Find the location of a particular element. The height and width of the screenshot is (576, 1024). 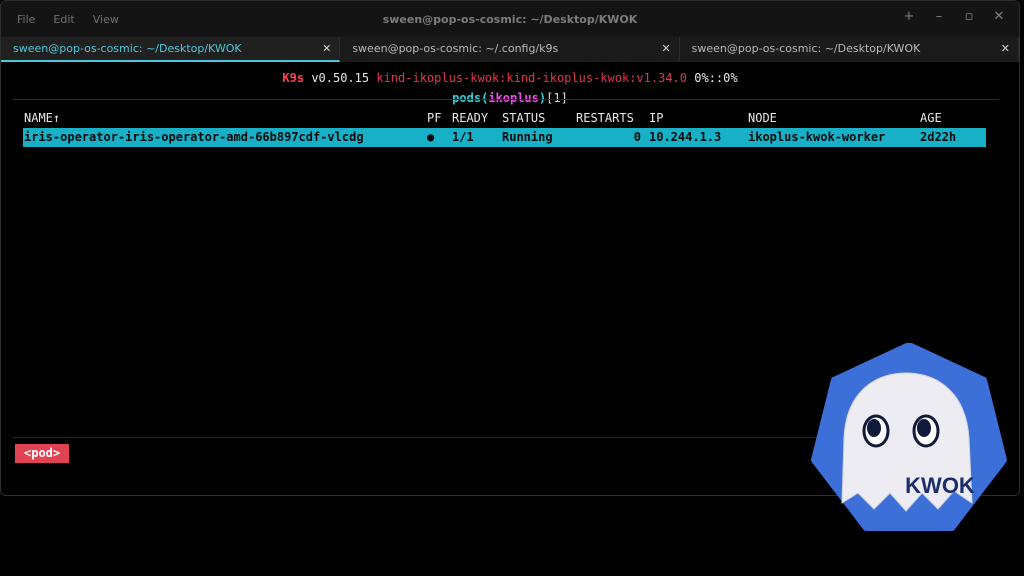

new-tab-icon: + is located at coordinates (909, 16).